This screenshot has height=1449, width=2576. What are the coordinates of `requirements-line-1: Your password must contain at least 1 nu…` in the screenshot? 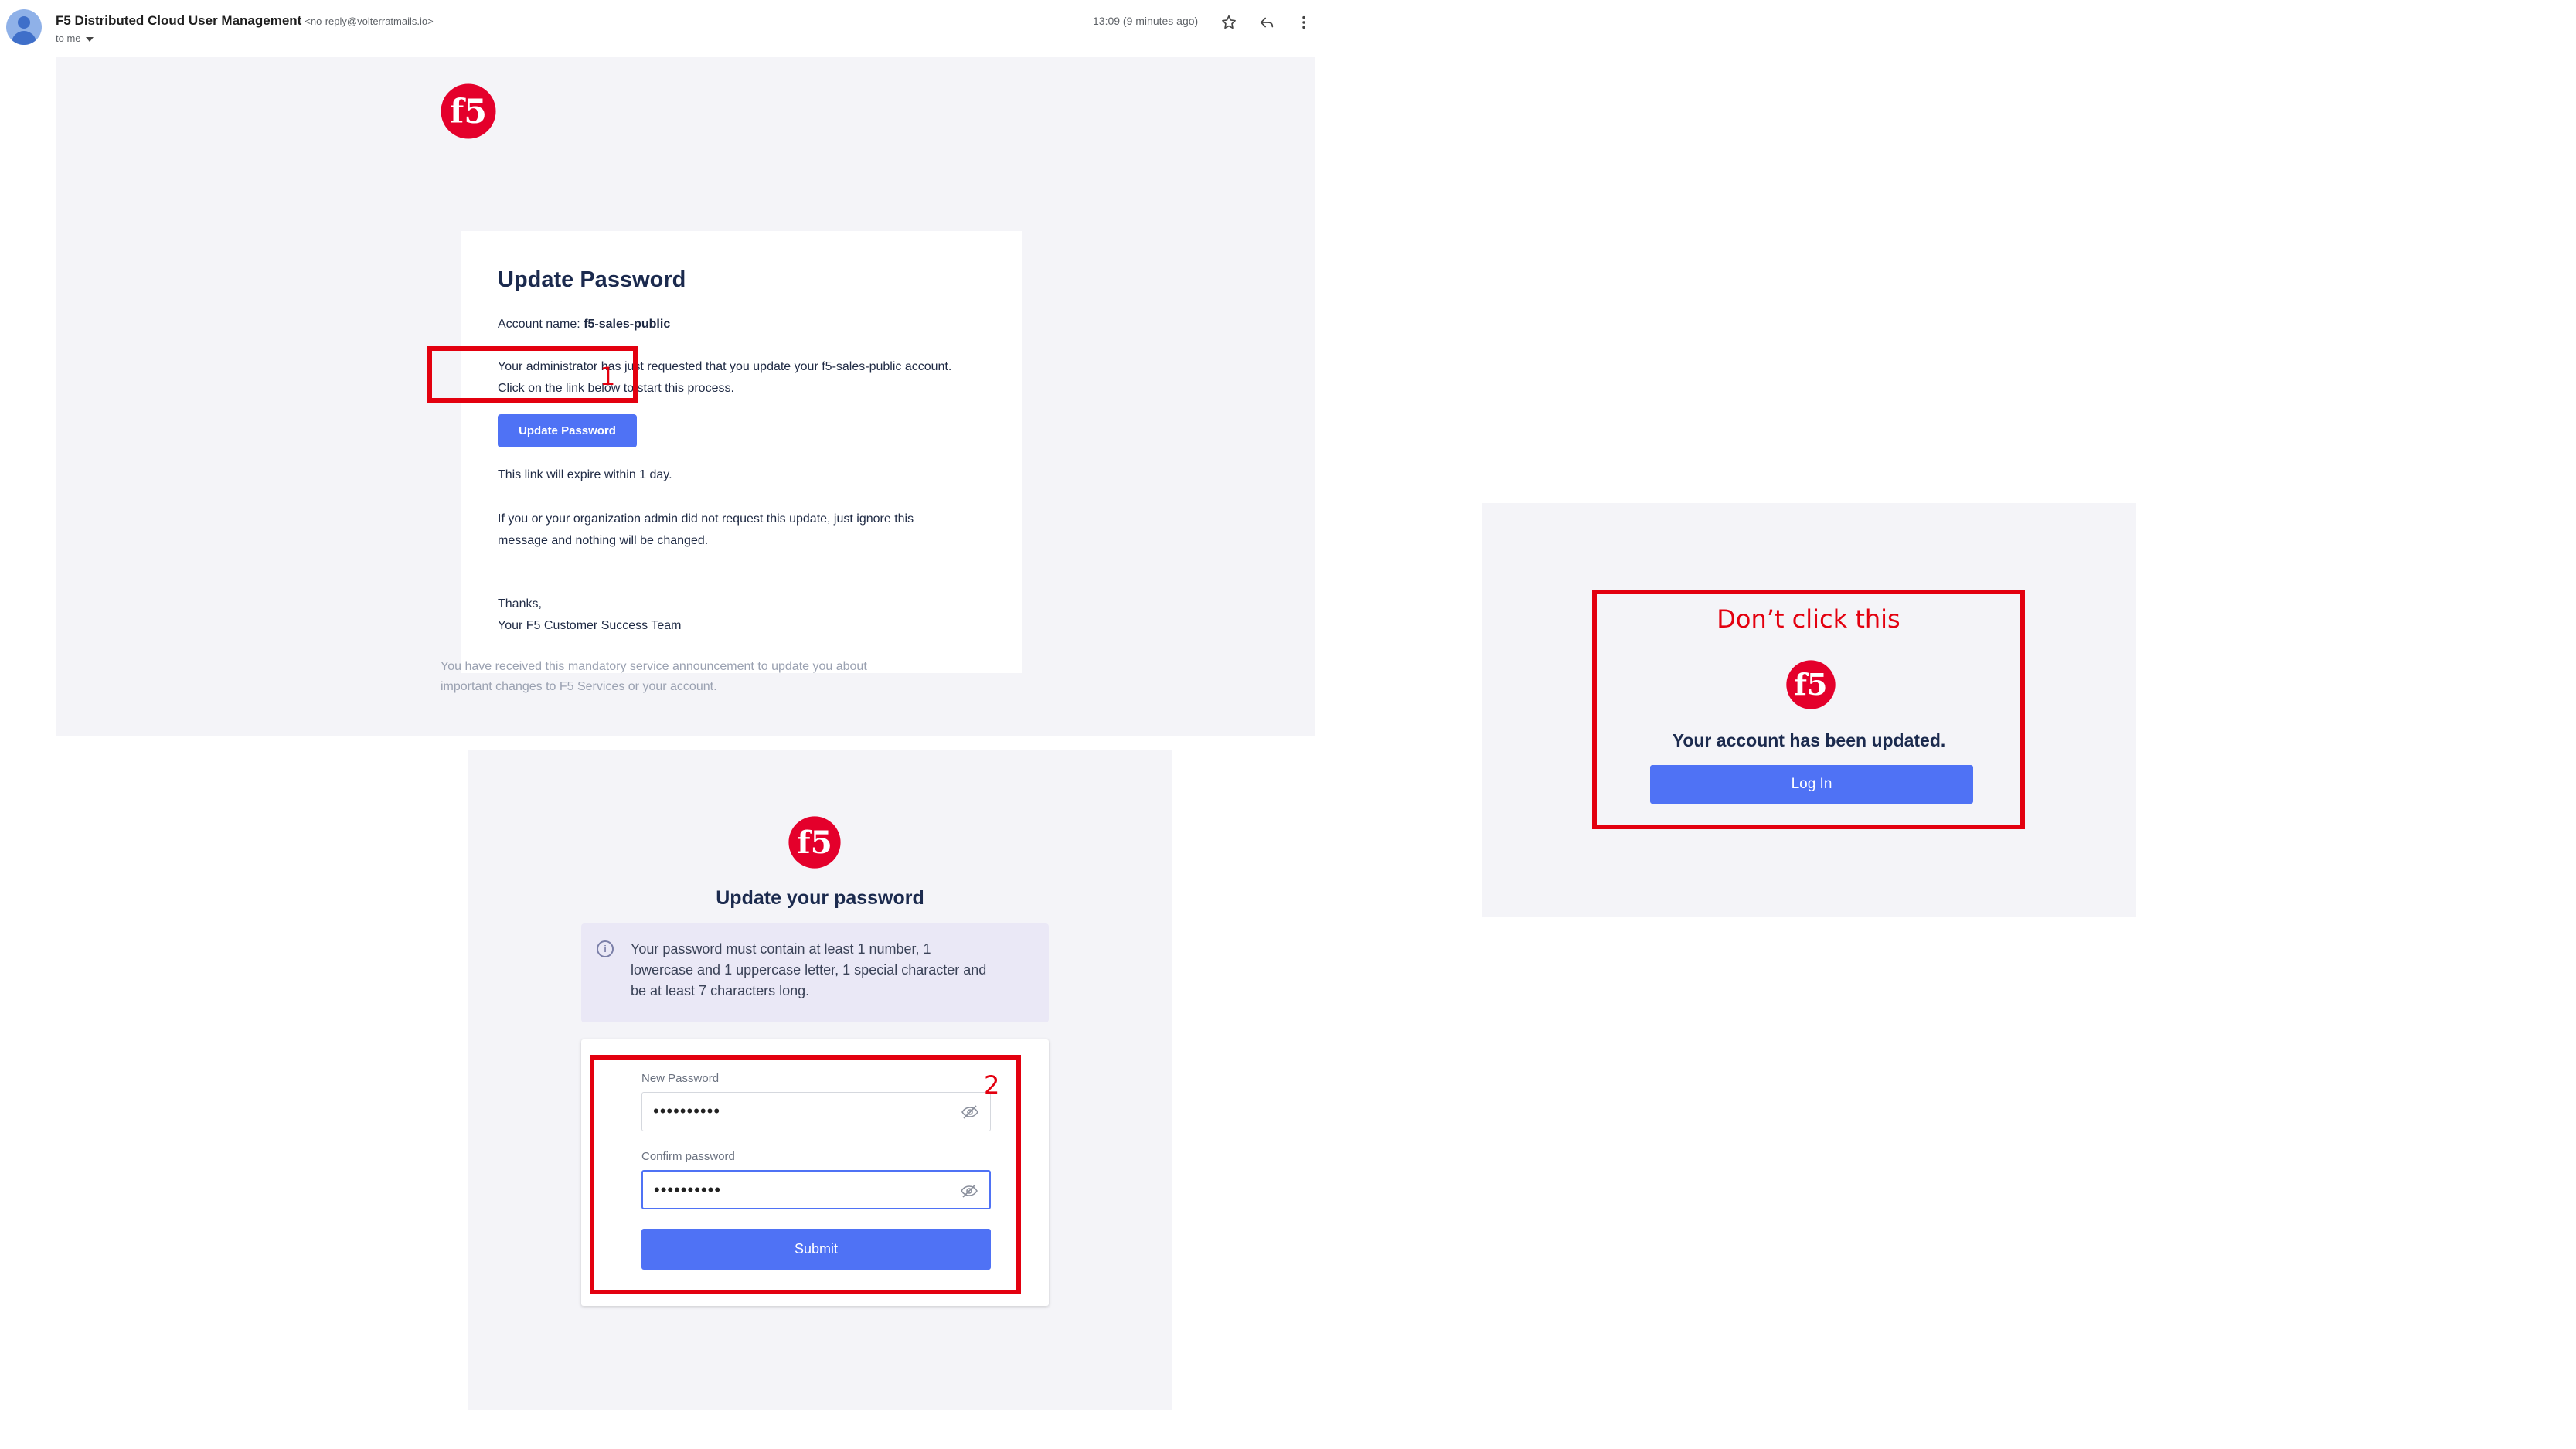 It's located at (781, 949).